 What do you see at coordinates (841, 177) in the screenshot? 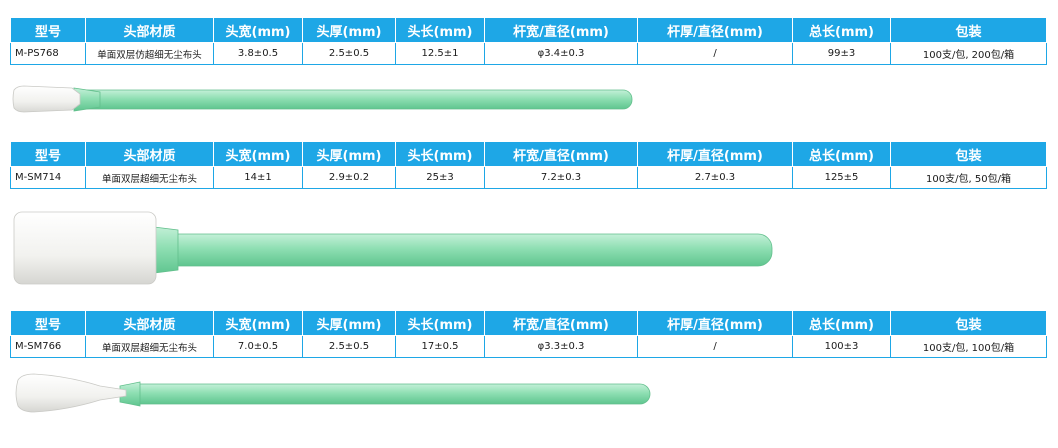
I see `cell-total-length: 125±5` at bounding box center [841, 177].